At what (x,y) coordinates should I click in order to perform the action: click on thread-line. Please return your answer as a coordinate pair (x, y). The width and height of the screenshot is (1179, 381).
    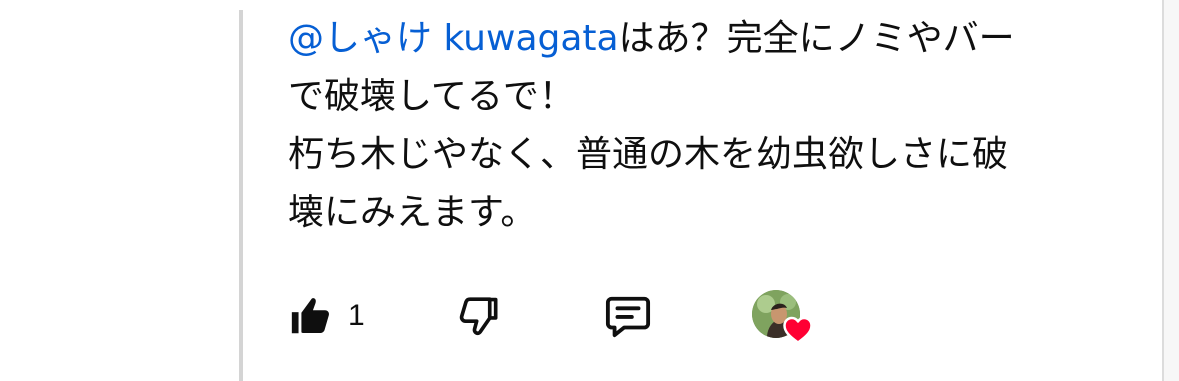
    Looking at the image, I should click on (241, 195).